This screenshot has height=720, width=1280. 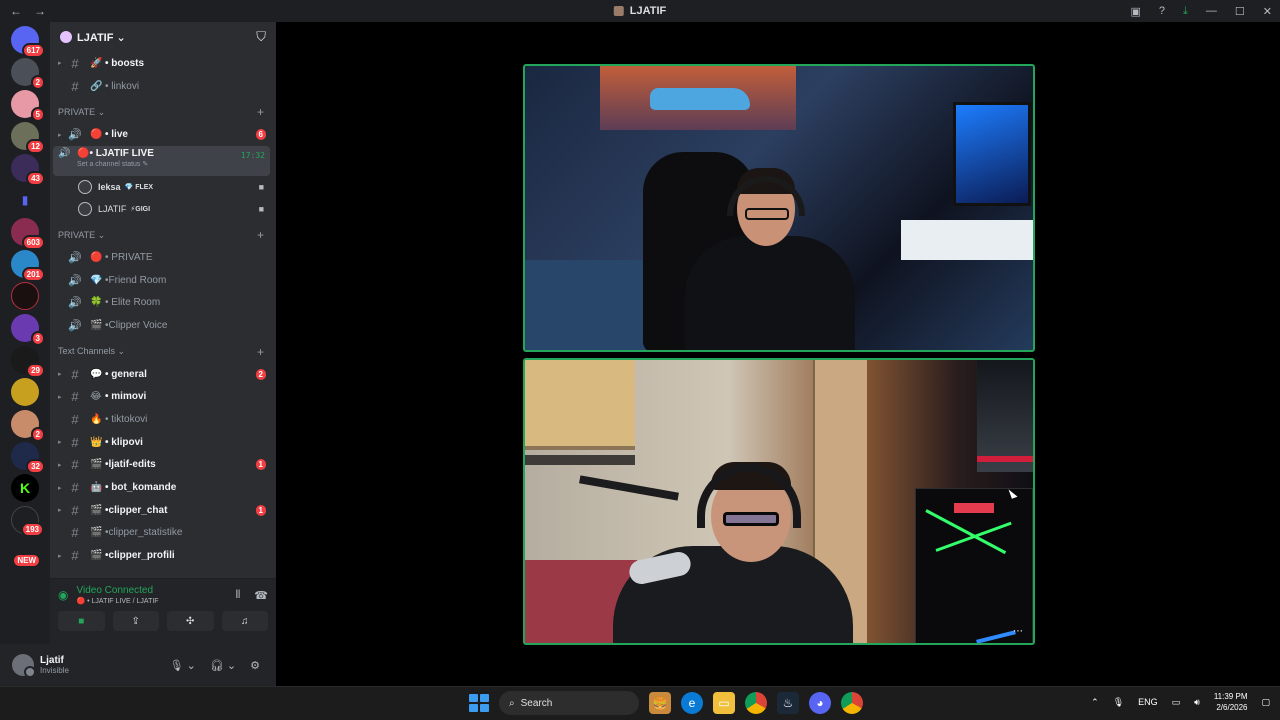 What do you see at coordinates (163, 37) in the screenshot?
I see `server-header: LJATIF ⌄ ⛉` at bounding box center [163, 37].